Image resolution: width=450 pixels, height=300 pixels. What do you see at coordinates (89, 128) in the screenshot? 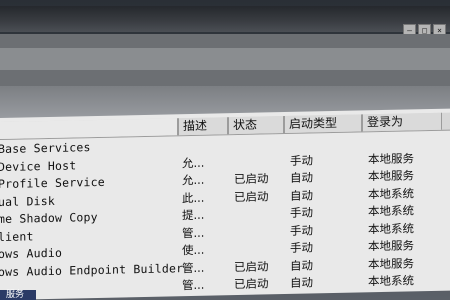
I see `column-header-name` at bounding box center [89, 128].